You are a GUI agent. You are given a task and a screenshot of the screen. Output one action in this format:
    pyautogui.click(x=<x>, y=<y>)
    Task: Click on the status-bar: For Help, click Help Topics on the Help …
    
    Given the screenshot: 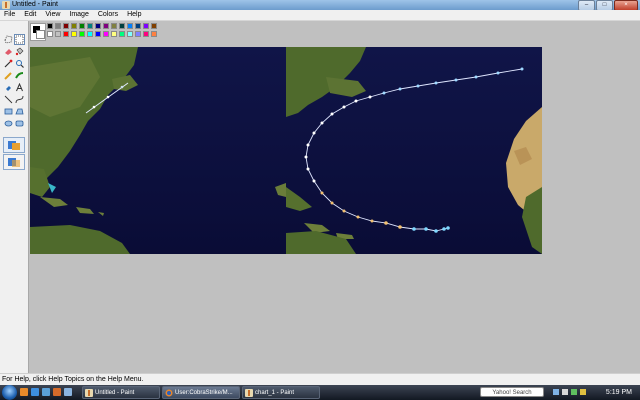 What is the action you would take?
    pyautogui.click(x=320, y=379)
    